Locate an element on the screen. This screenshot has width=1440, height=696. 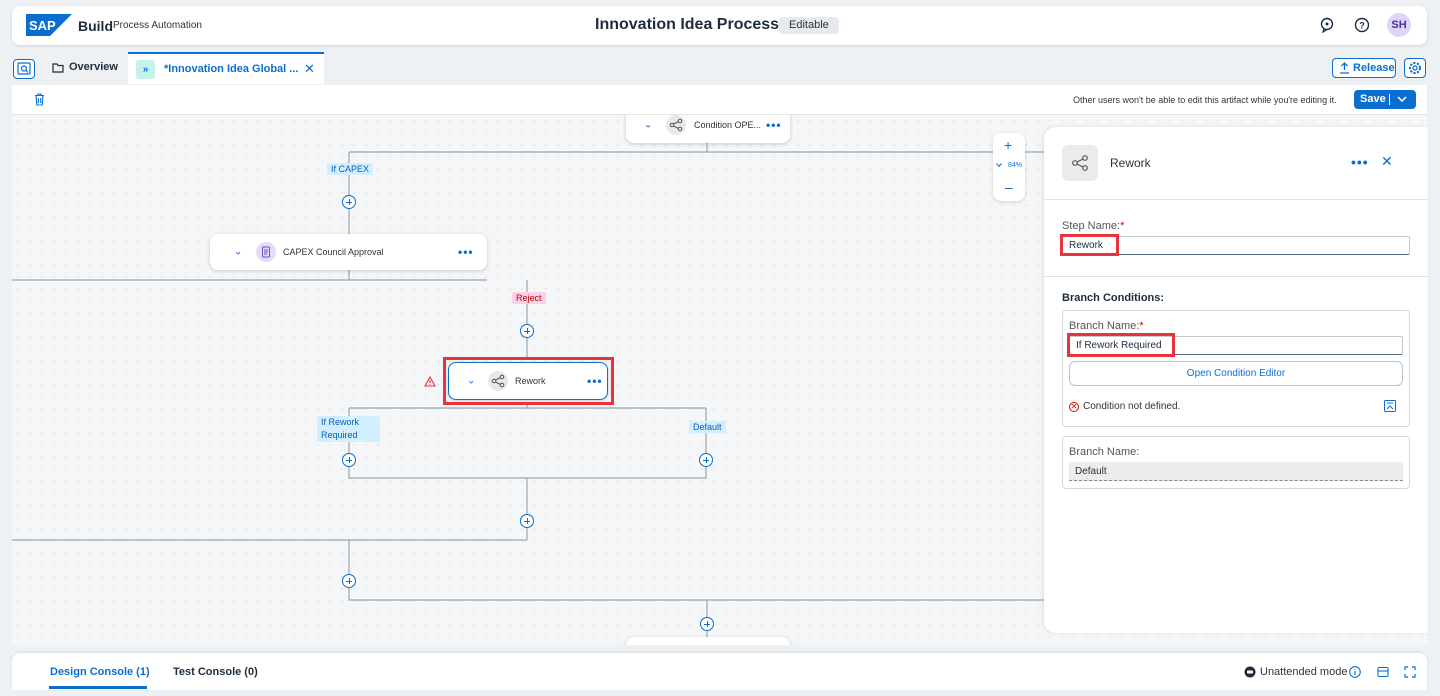
branch-icon is located at coordinates (676, 125).